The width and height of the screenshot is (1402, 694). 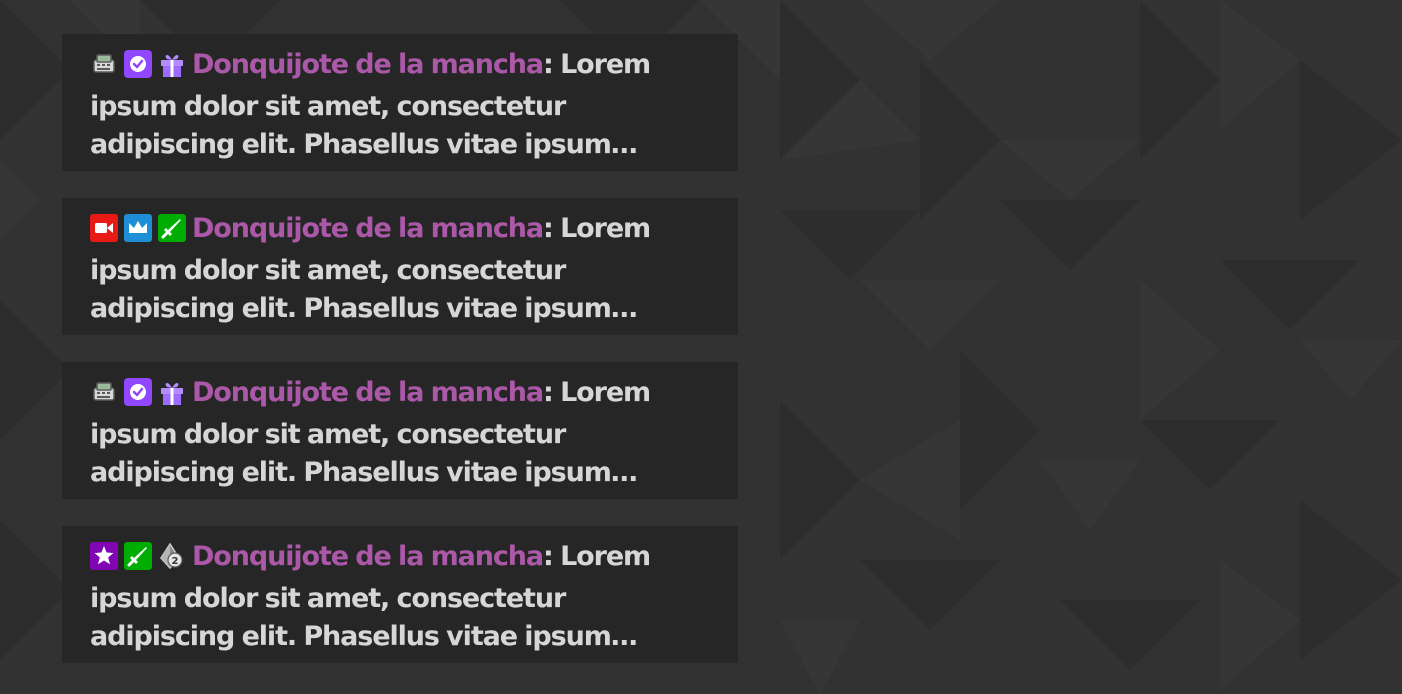 I want to click on badge-group: 2, so click(x=138, y=561).